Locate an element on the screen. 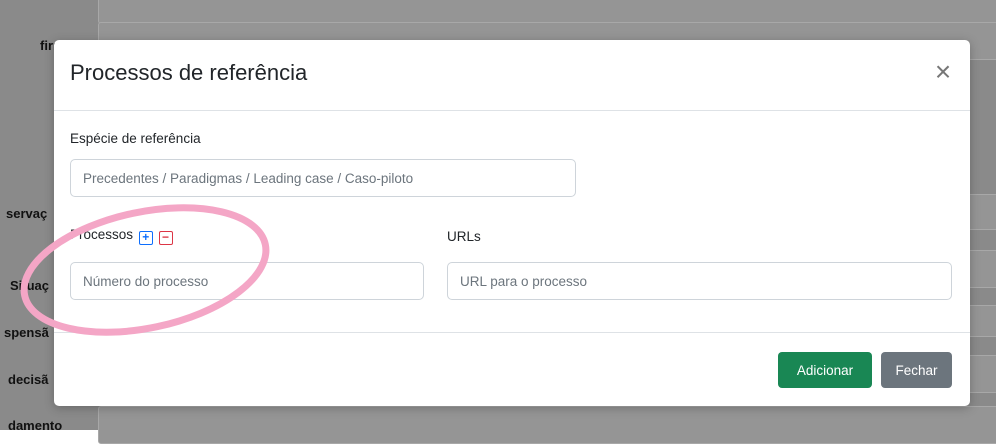 The width and height of the screenshot is (996, 444). especie-label: Espécie de referência is located at coordinates (135, 138).